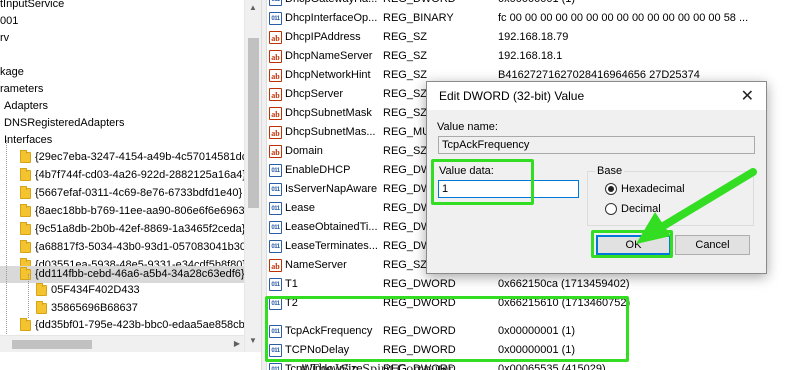 This screenshot has height=370, width=800. What do you see at coordinates (641, 209) in the screenshot?
I see `decimal-label: Decimal` at bounding box center [641, 209].